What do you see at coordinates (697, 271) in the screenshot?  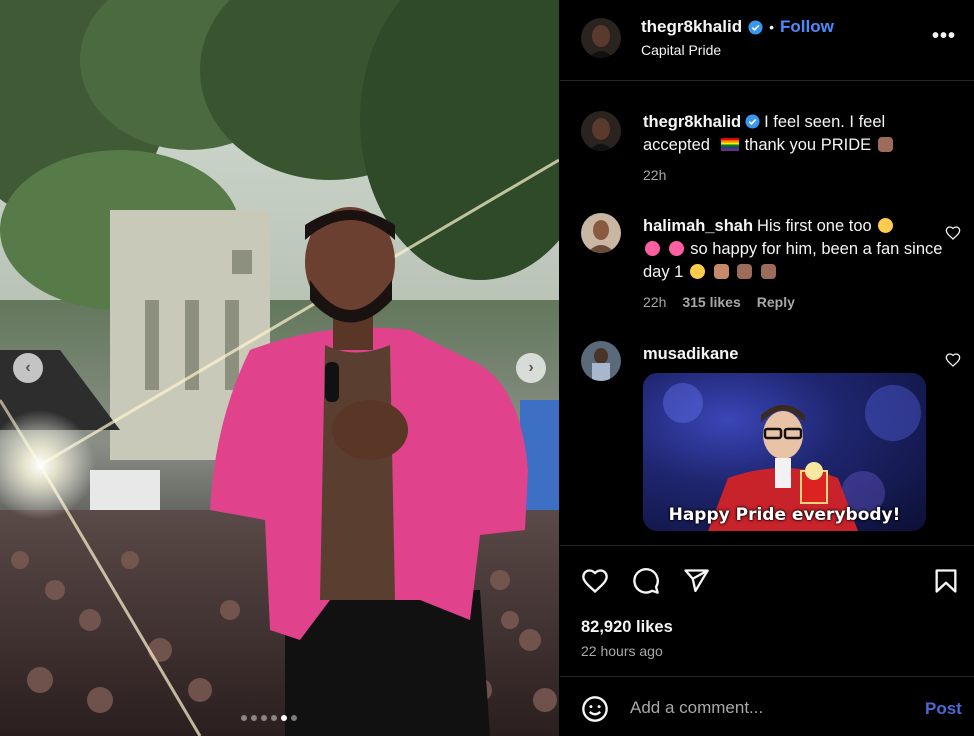 I see `crying-face-icon` at bounding box center [697, 271].